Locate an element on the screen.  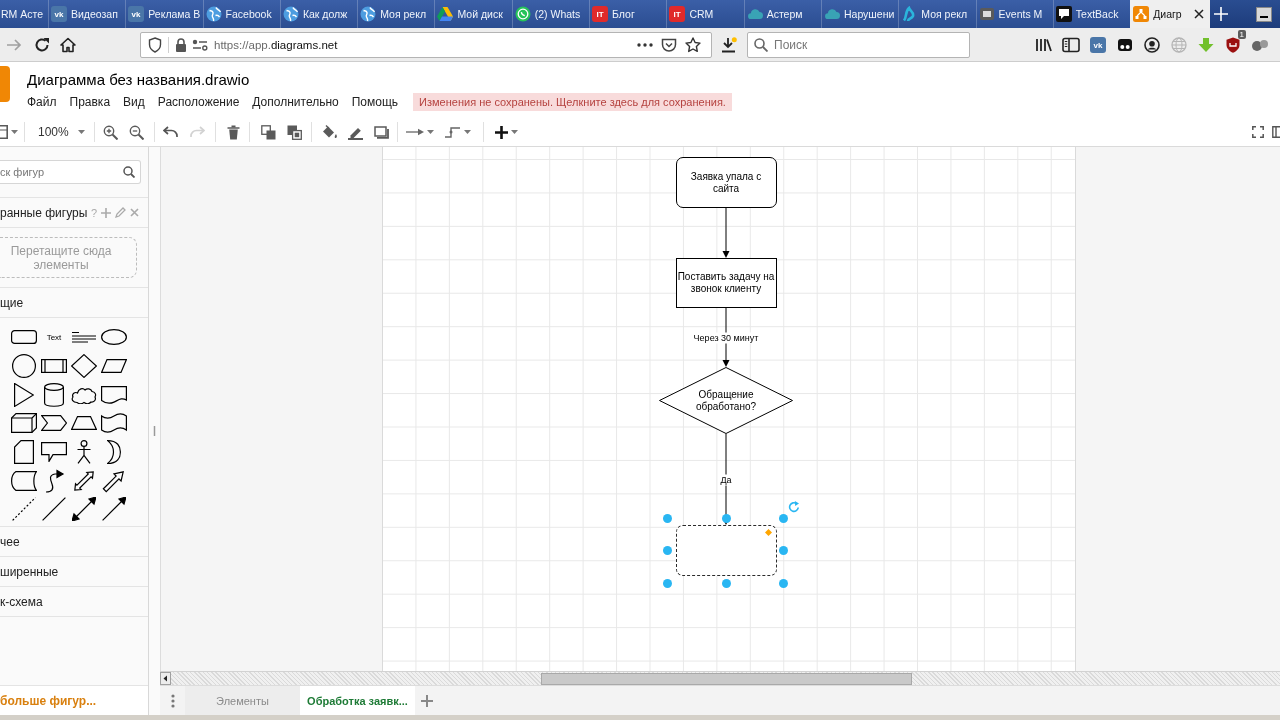
browser-tab: vk Видеозап is located at coordinates (87, 14).